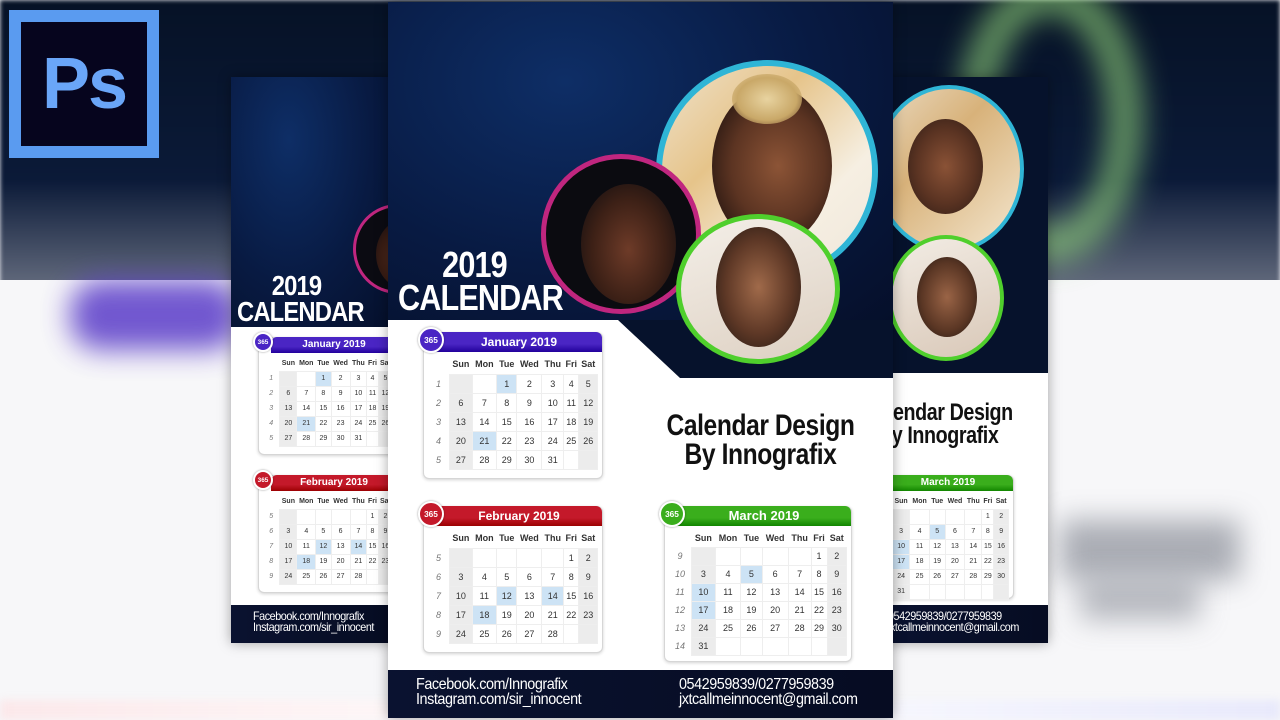 Image resolution: width=1280 pixels, height=720 pixels. What do you see at coordinates (358, 561) in the screenshot?
I see `day-cell: 21` at bounding box center [358, 561].